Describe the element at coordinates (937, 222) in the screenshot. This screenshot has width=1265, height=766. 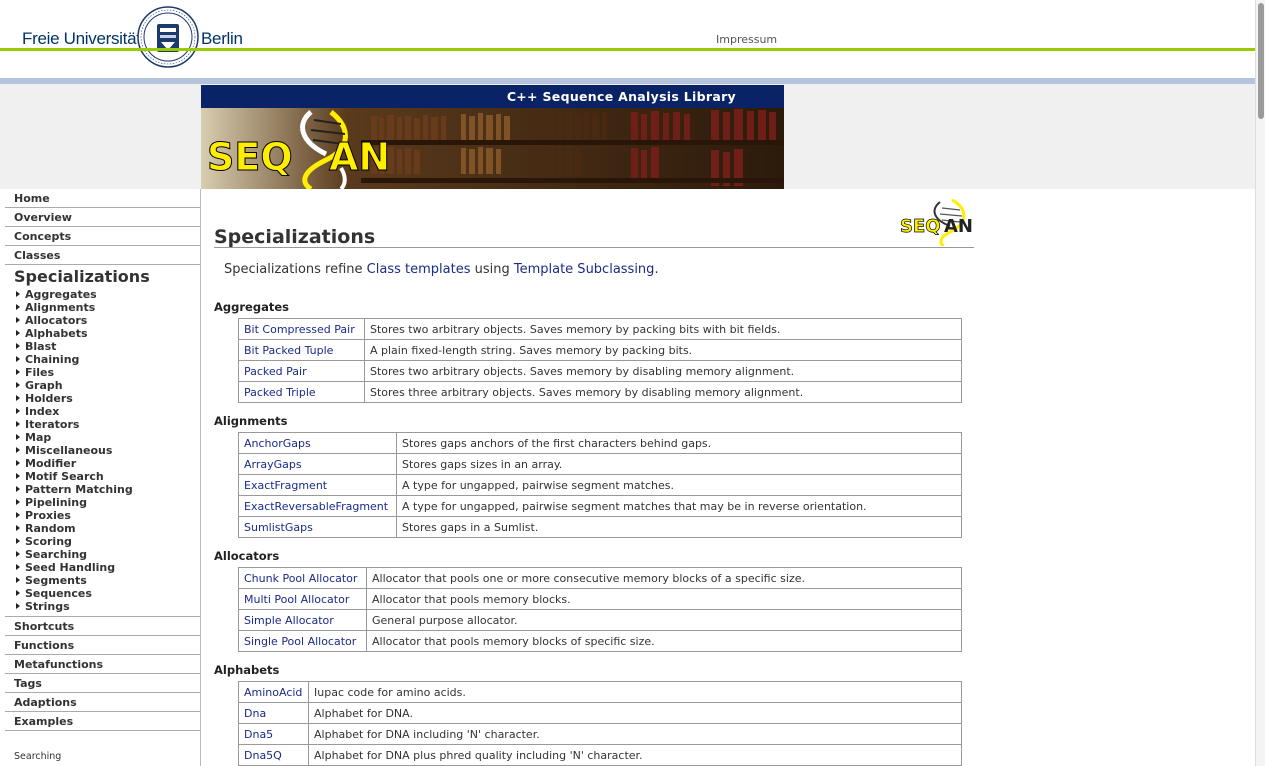
I see `seqan-small-logo-icon: SEQ AN` at that location.